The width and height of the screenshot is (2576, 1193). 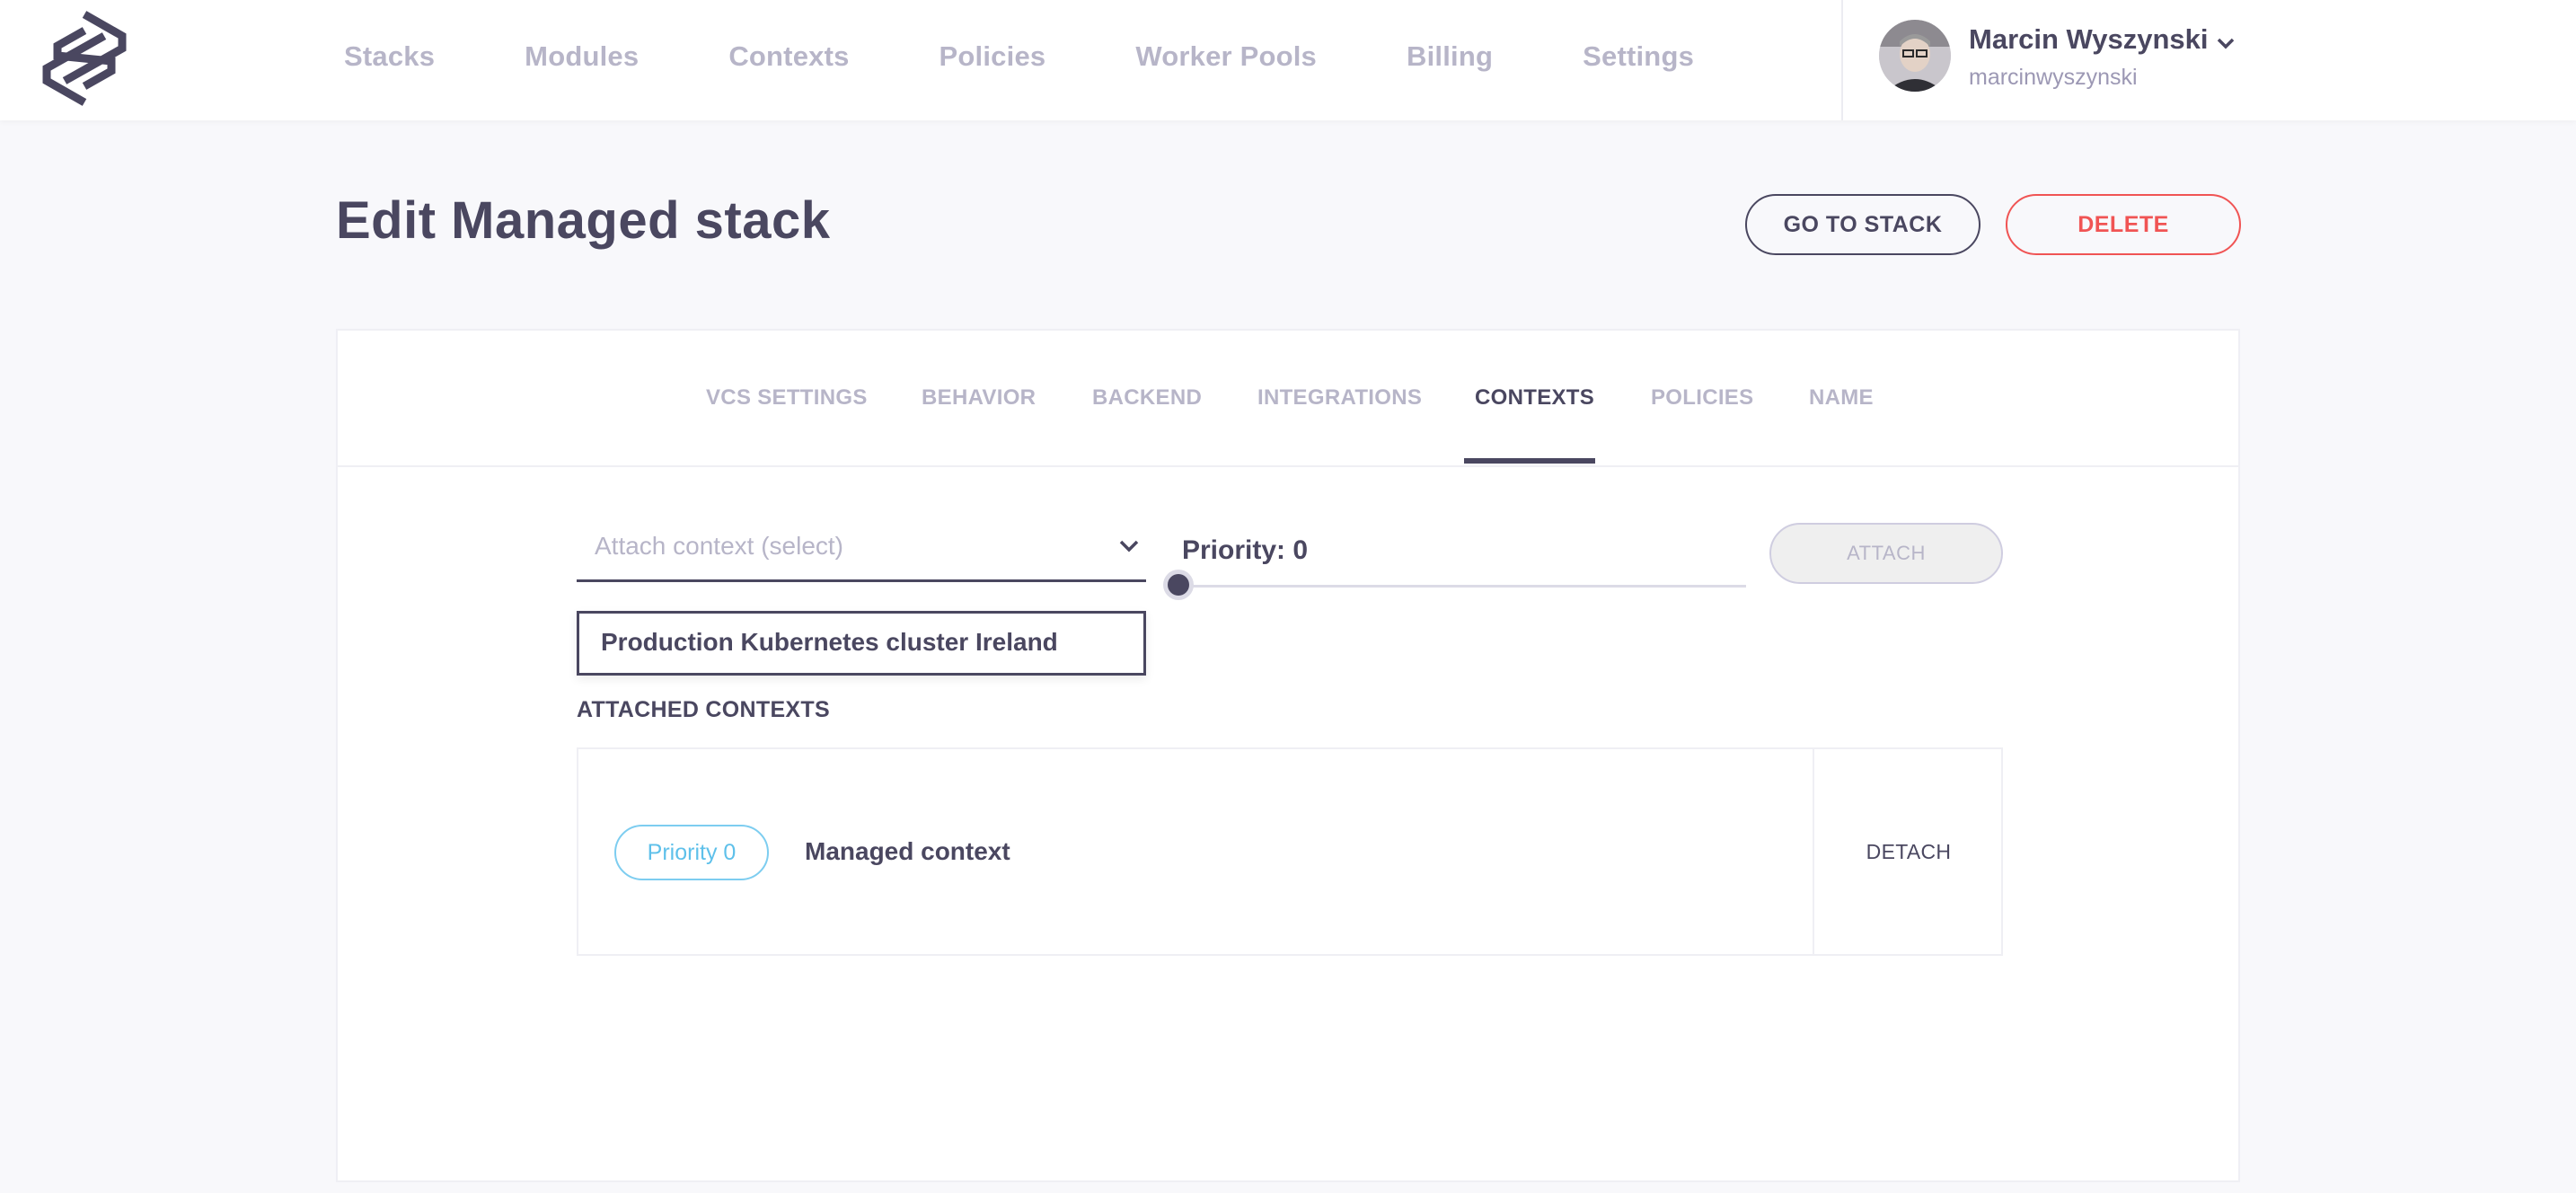 I want to click on attach-button: ATTACH, so click(x=1886, y=553).